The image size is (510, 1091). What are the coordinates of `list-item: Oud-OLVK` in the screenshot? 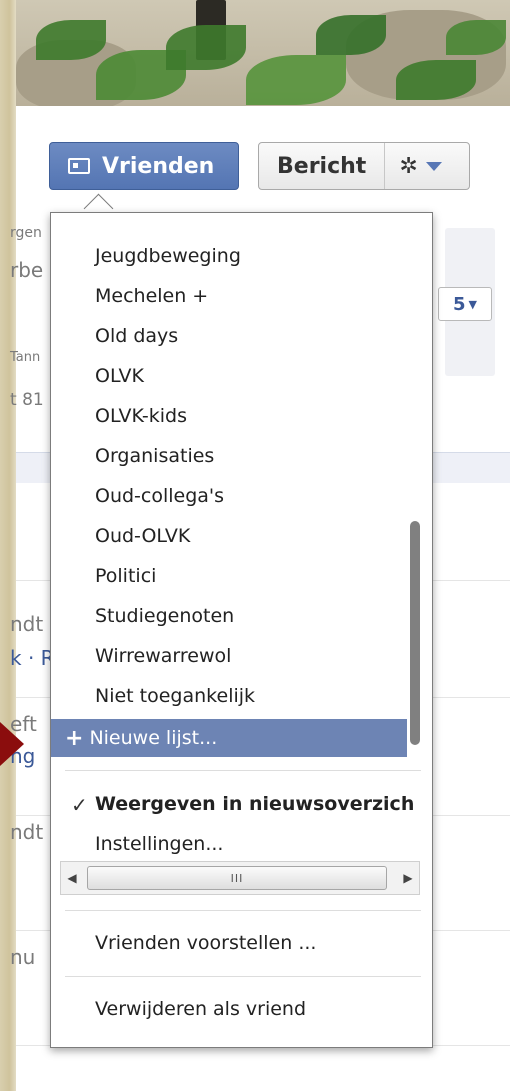 It's located at (142, 536).